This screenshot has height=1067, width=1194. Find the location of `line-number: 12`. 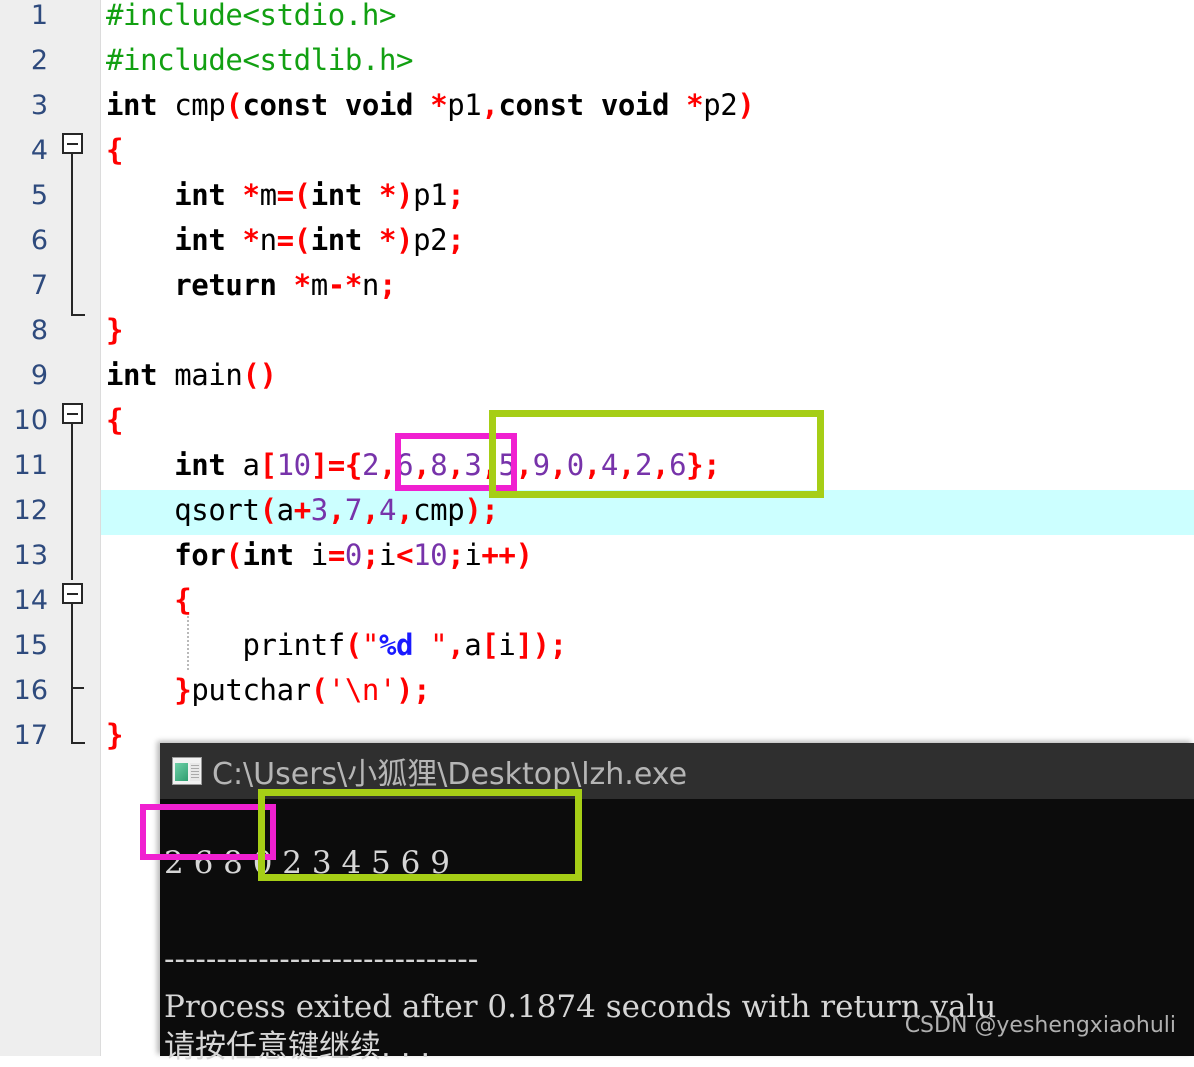

line-number: 12 is located at coordinates (30, 510).